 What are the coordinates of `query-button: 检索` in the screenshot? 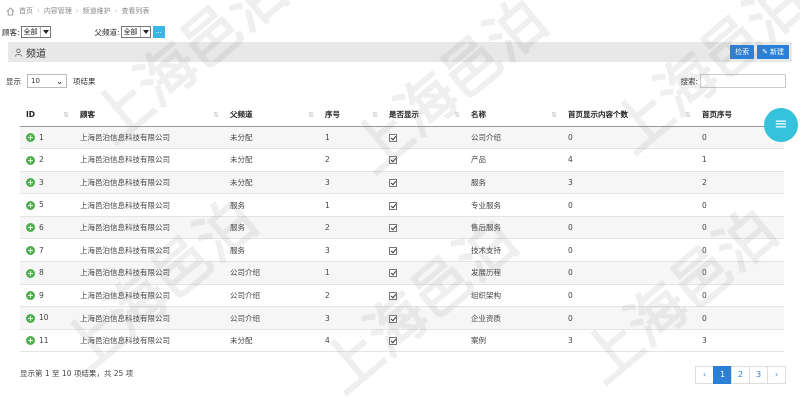 It's located at (742, 52).